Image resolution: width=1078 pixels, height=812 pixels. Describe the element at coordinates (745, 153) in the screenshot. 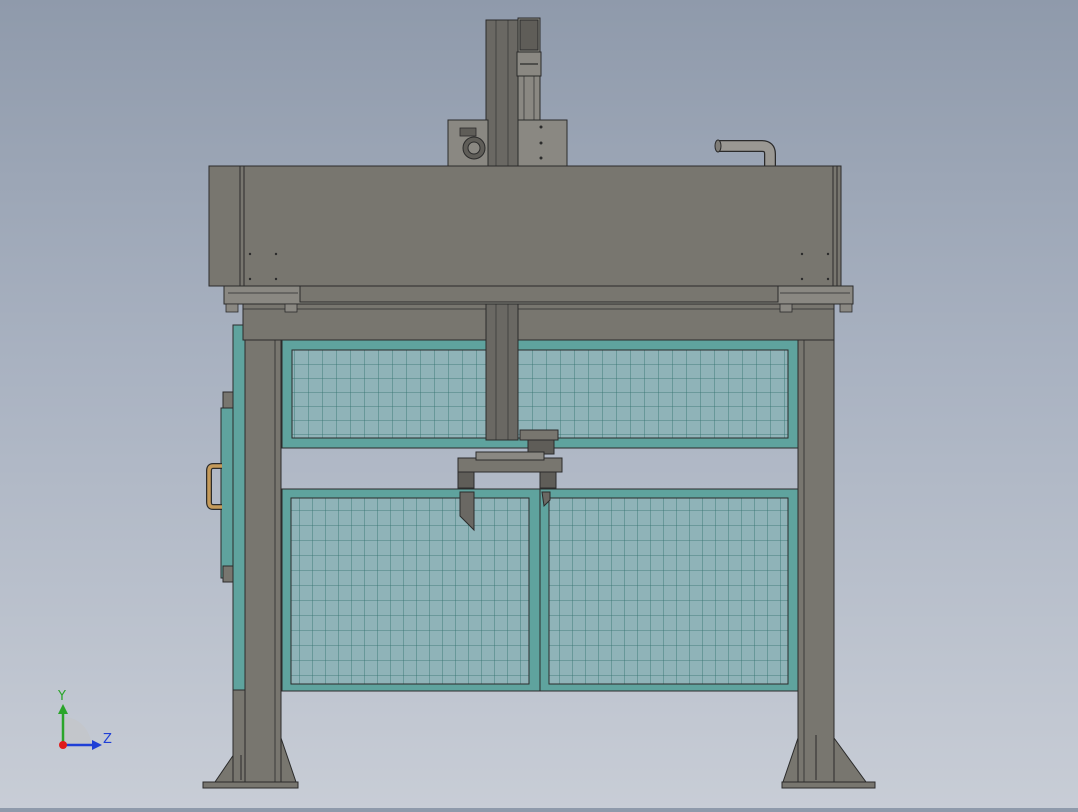

I see `cable-hose` at that location.